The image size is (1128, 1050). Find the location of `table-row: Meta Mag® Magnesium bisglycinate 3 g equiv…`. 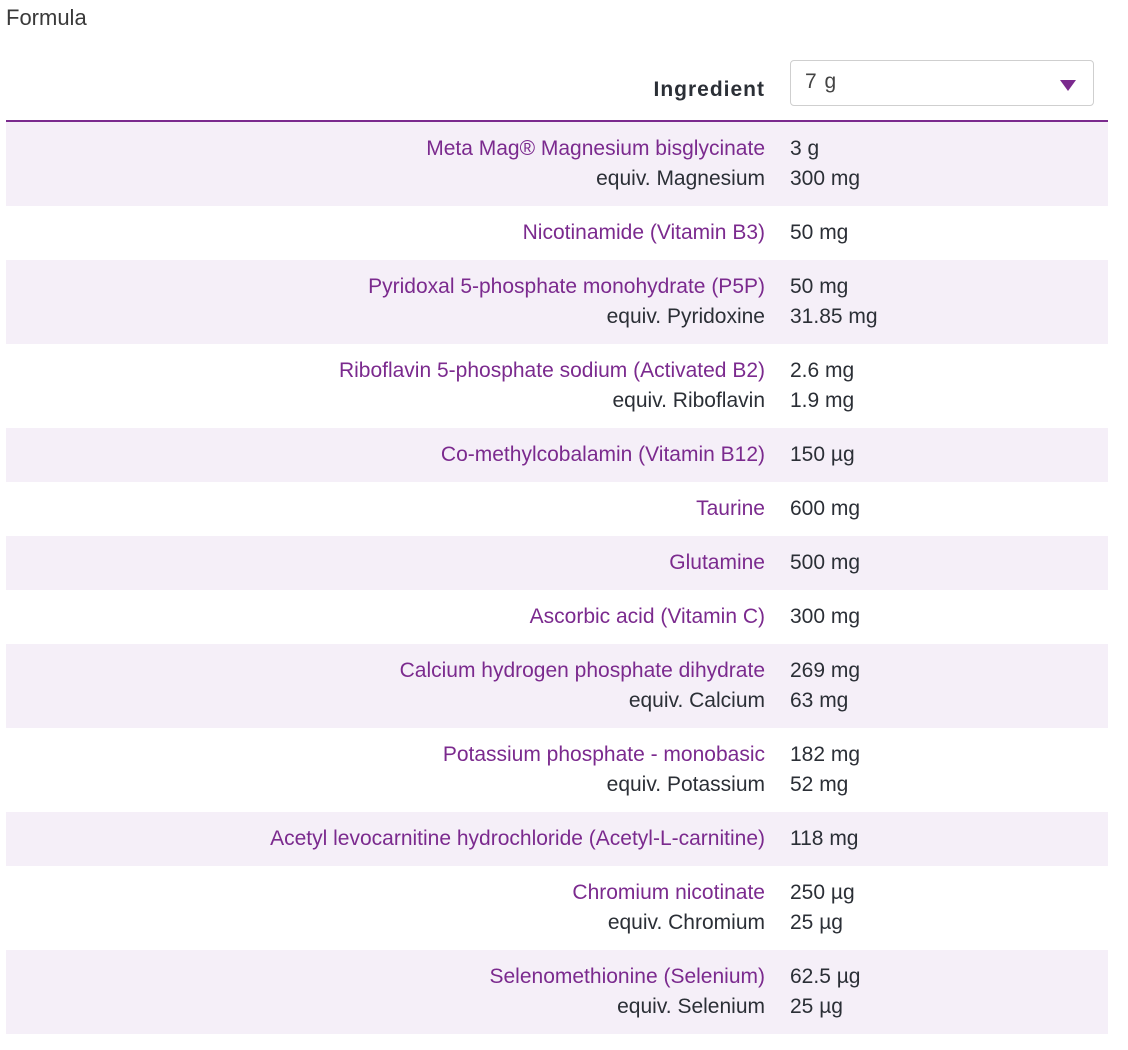

table-row: Meta Mag® Magnesium bisglycinate 3 g equiv… is located at coordinates (557, 164).